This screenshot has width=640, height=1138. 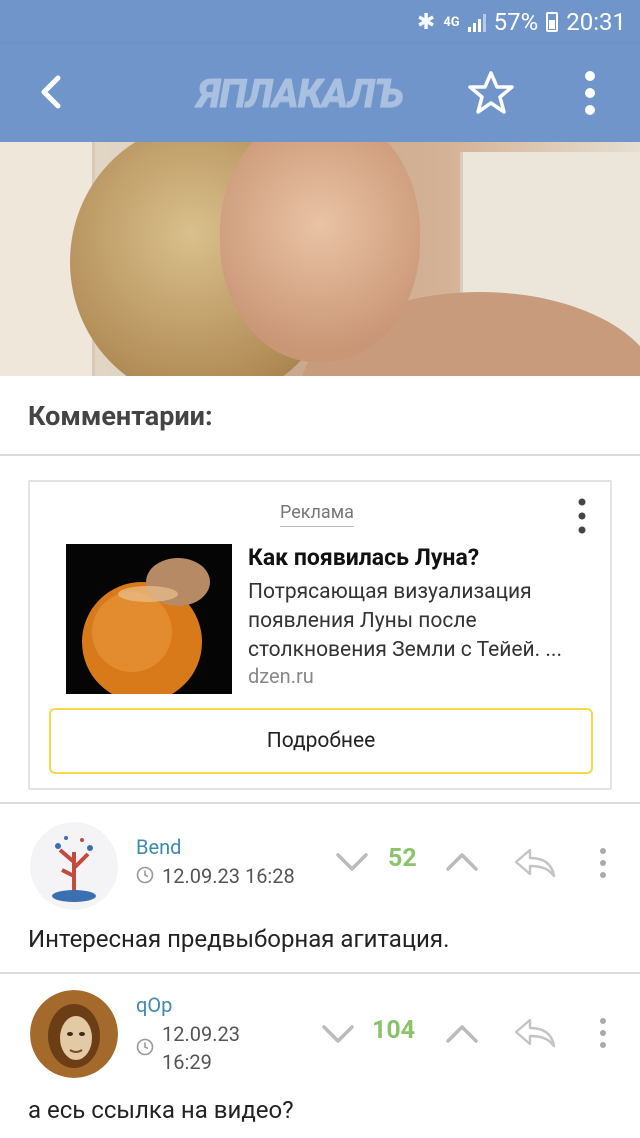 What do you see at coordinates (281, 676) in the screenshot?
I see `ad-domain: dzen.ru` at bounding box center [281, 676].